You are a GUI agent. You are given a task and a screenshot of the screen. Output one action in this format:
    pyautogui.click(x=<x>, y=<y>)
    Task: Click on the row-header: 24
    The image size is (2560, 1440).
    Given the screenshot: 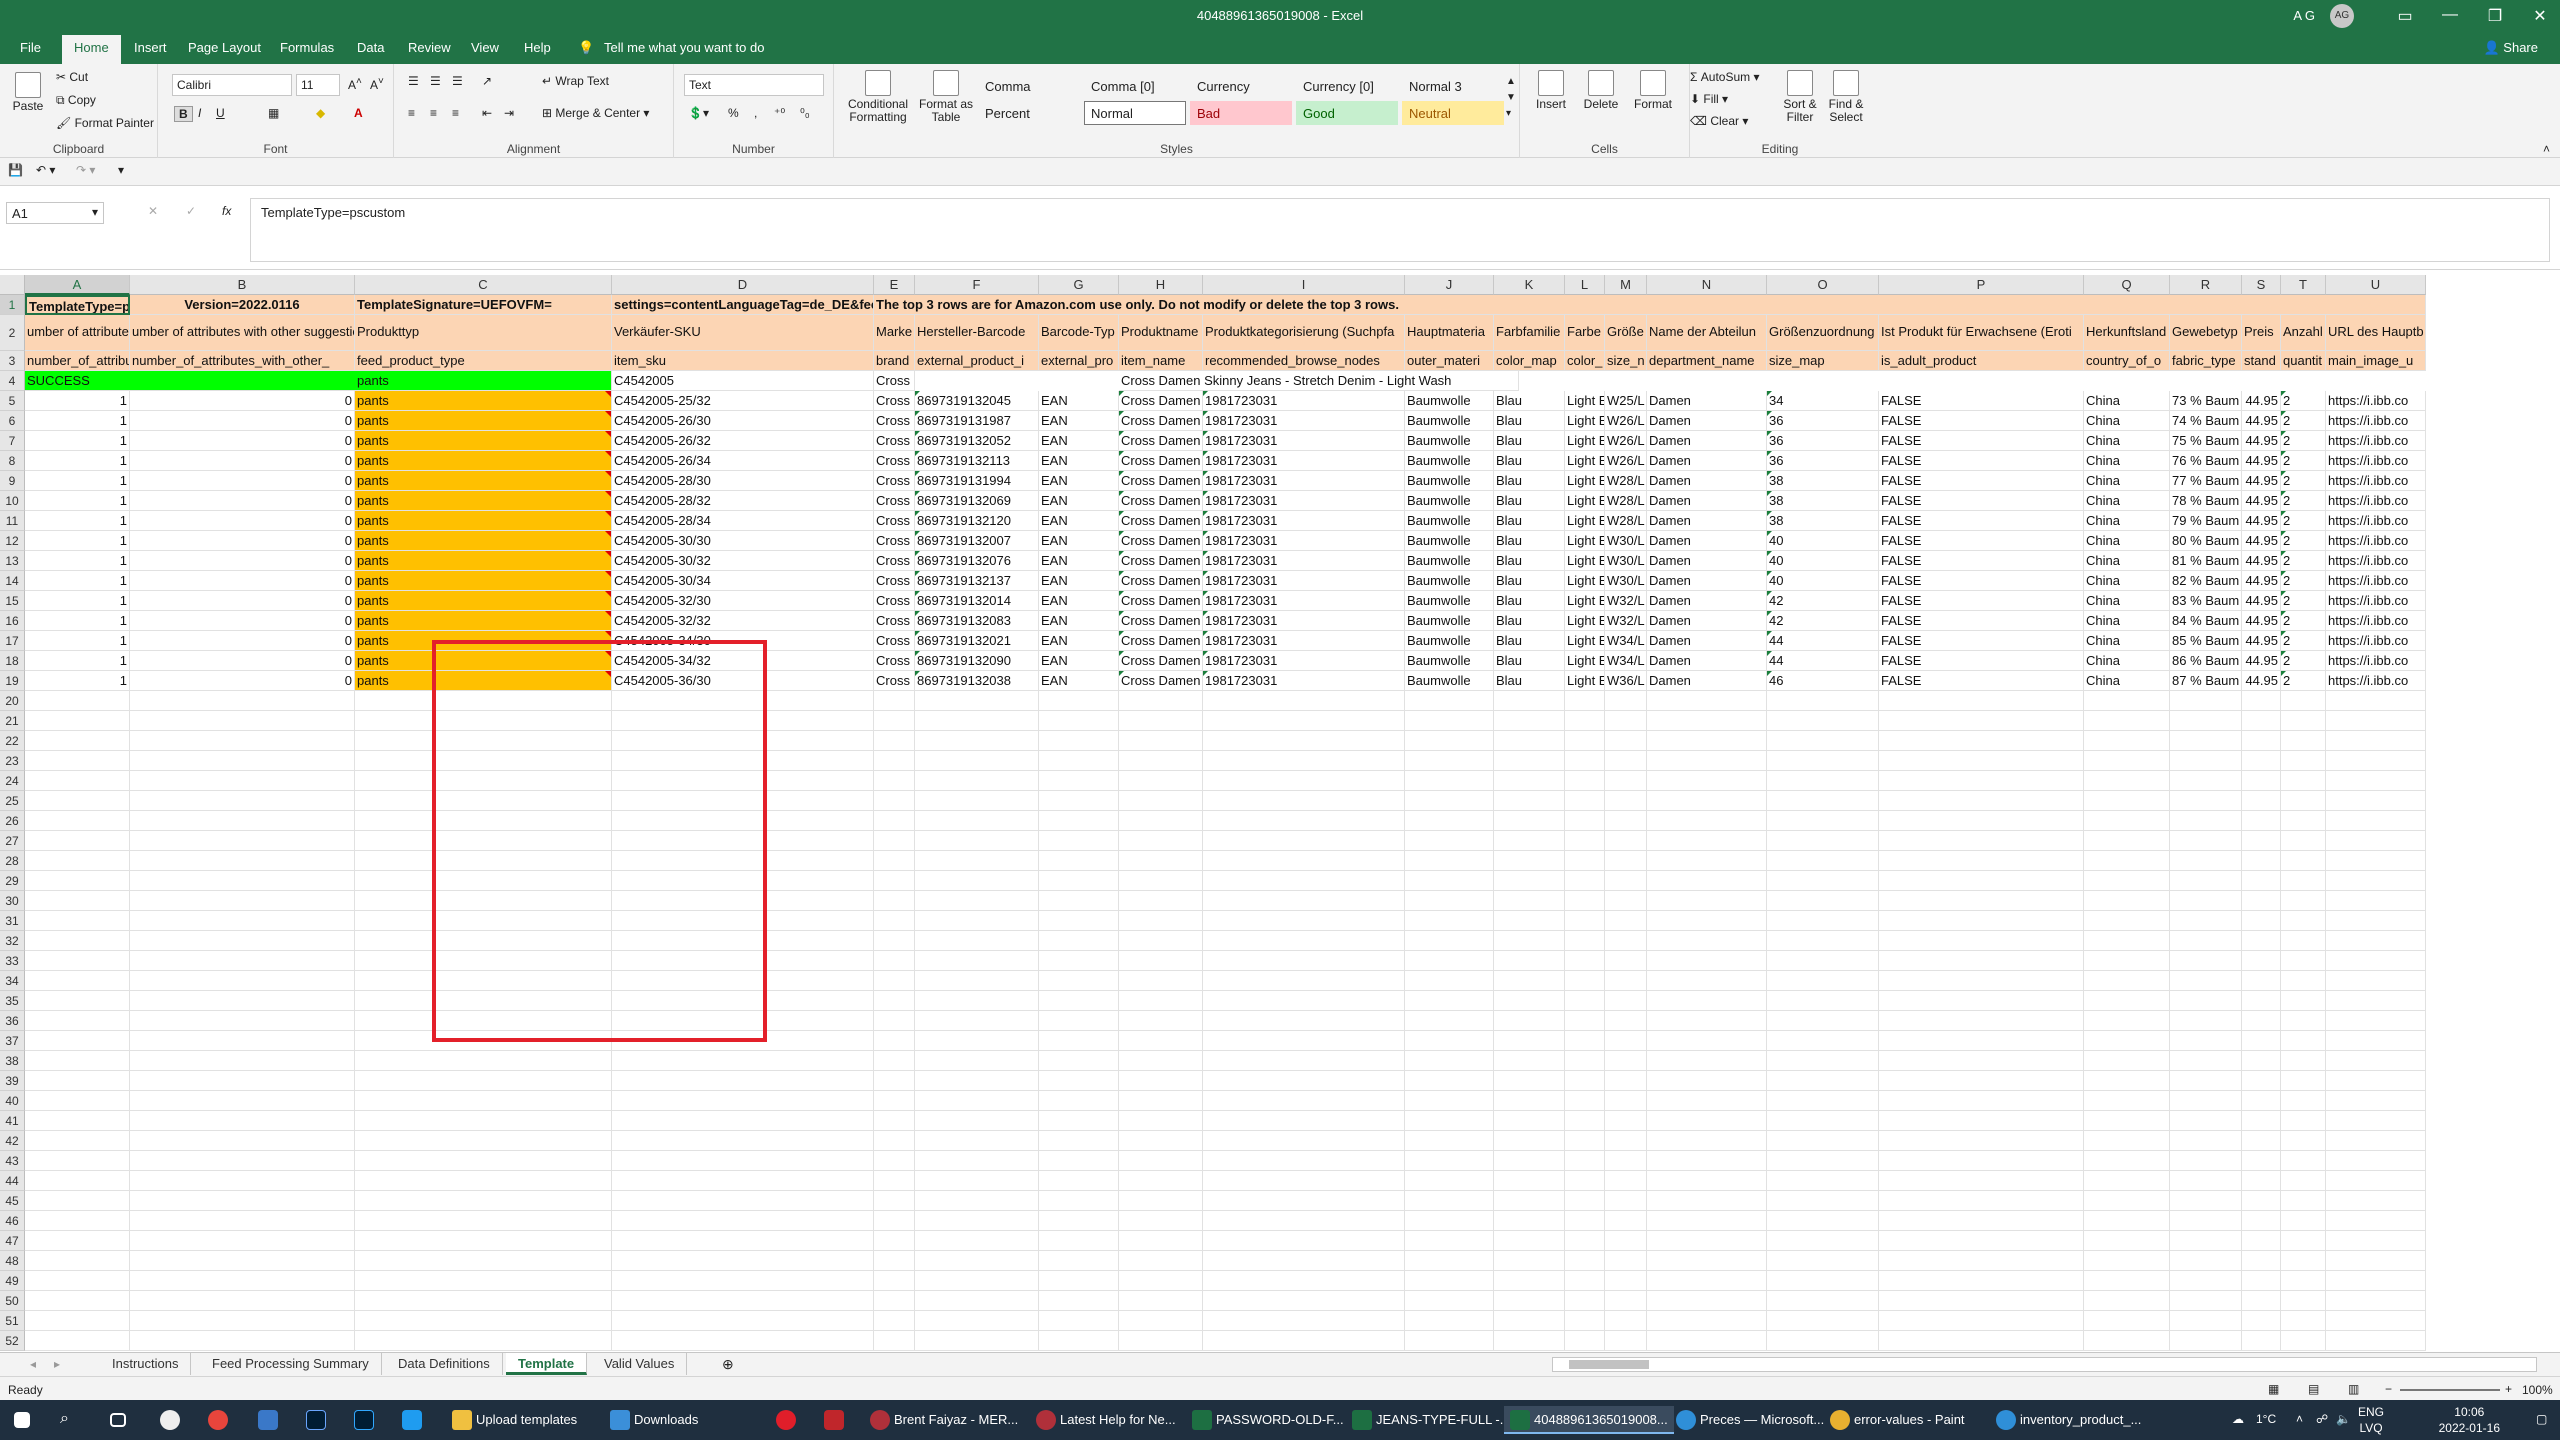 What is the action you would take?
    pyautogui.click(x=12, y=781)
    